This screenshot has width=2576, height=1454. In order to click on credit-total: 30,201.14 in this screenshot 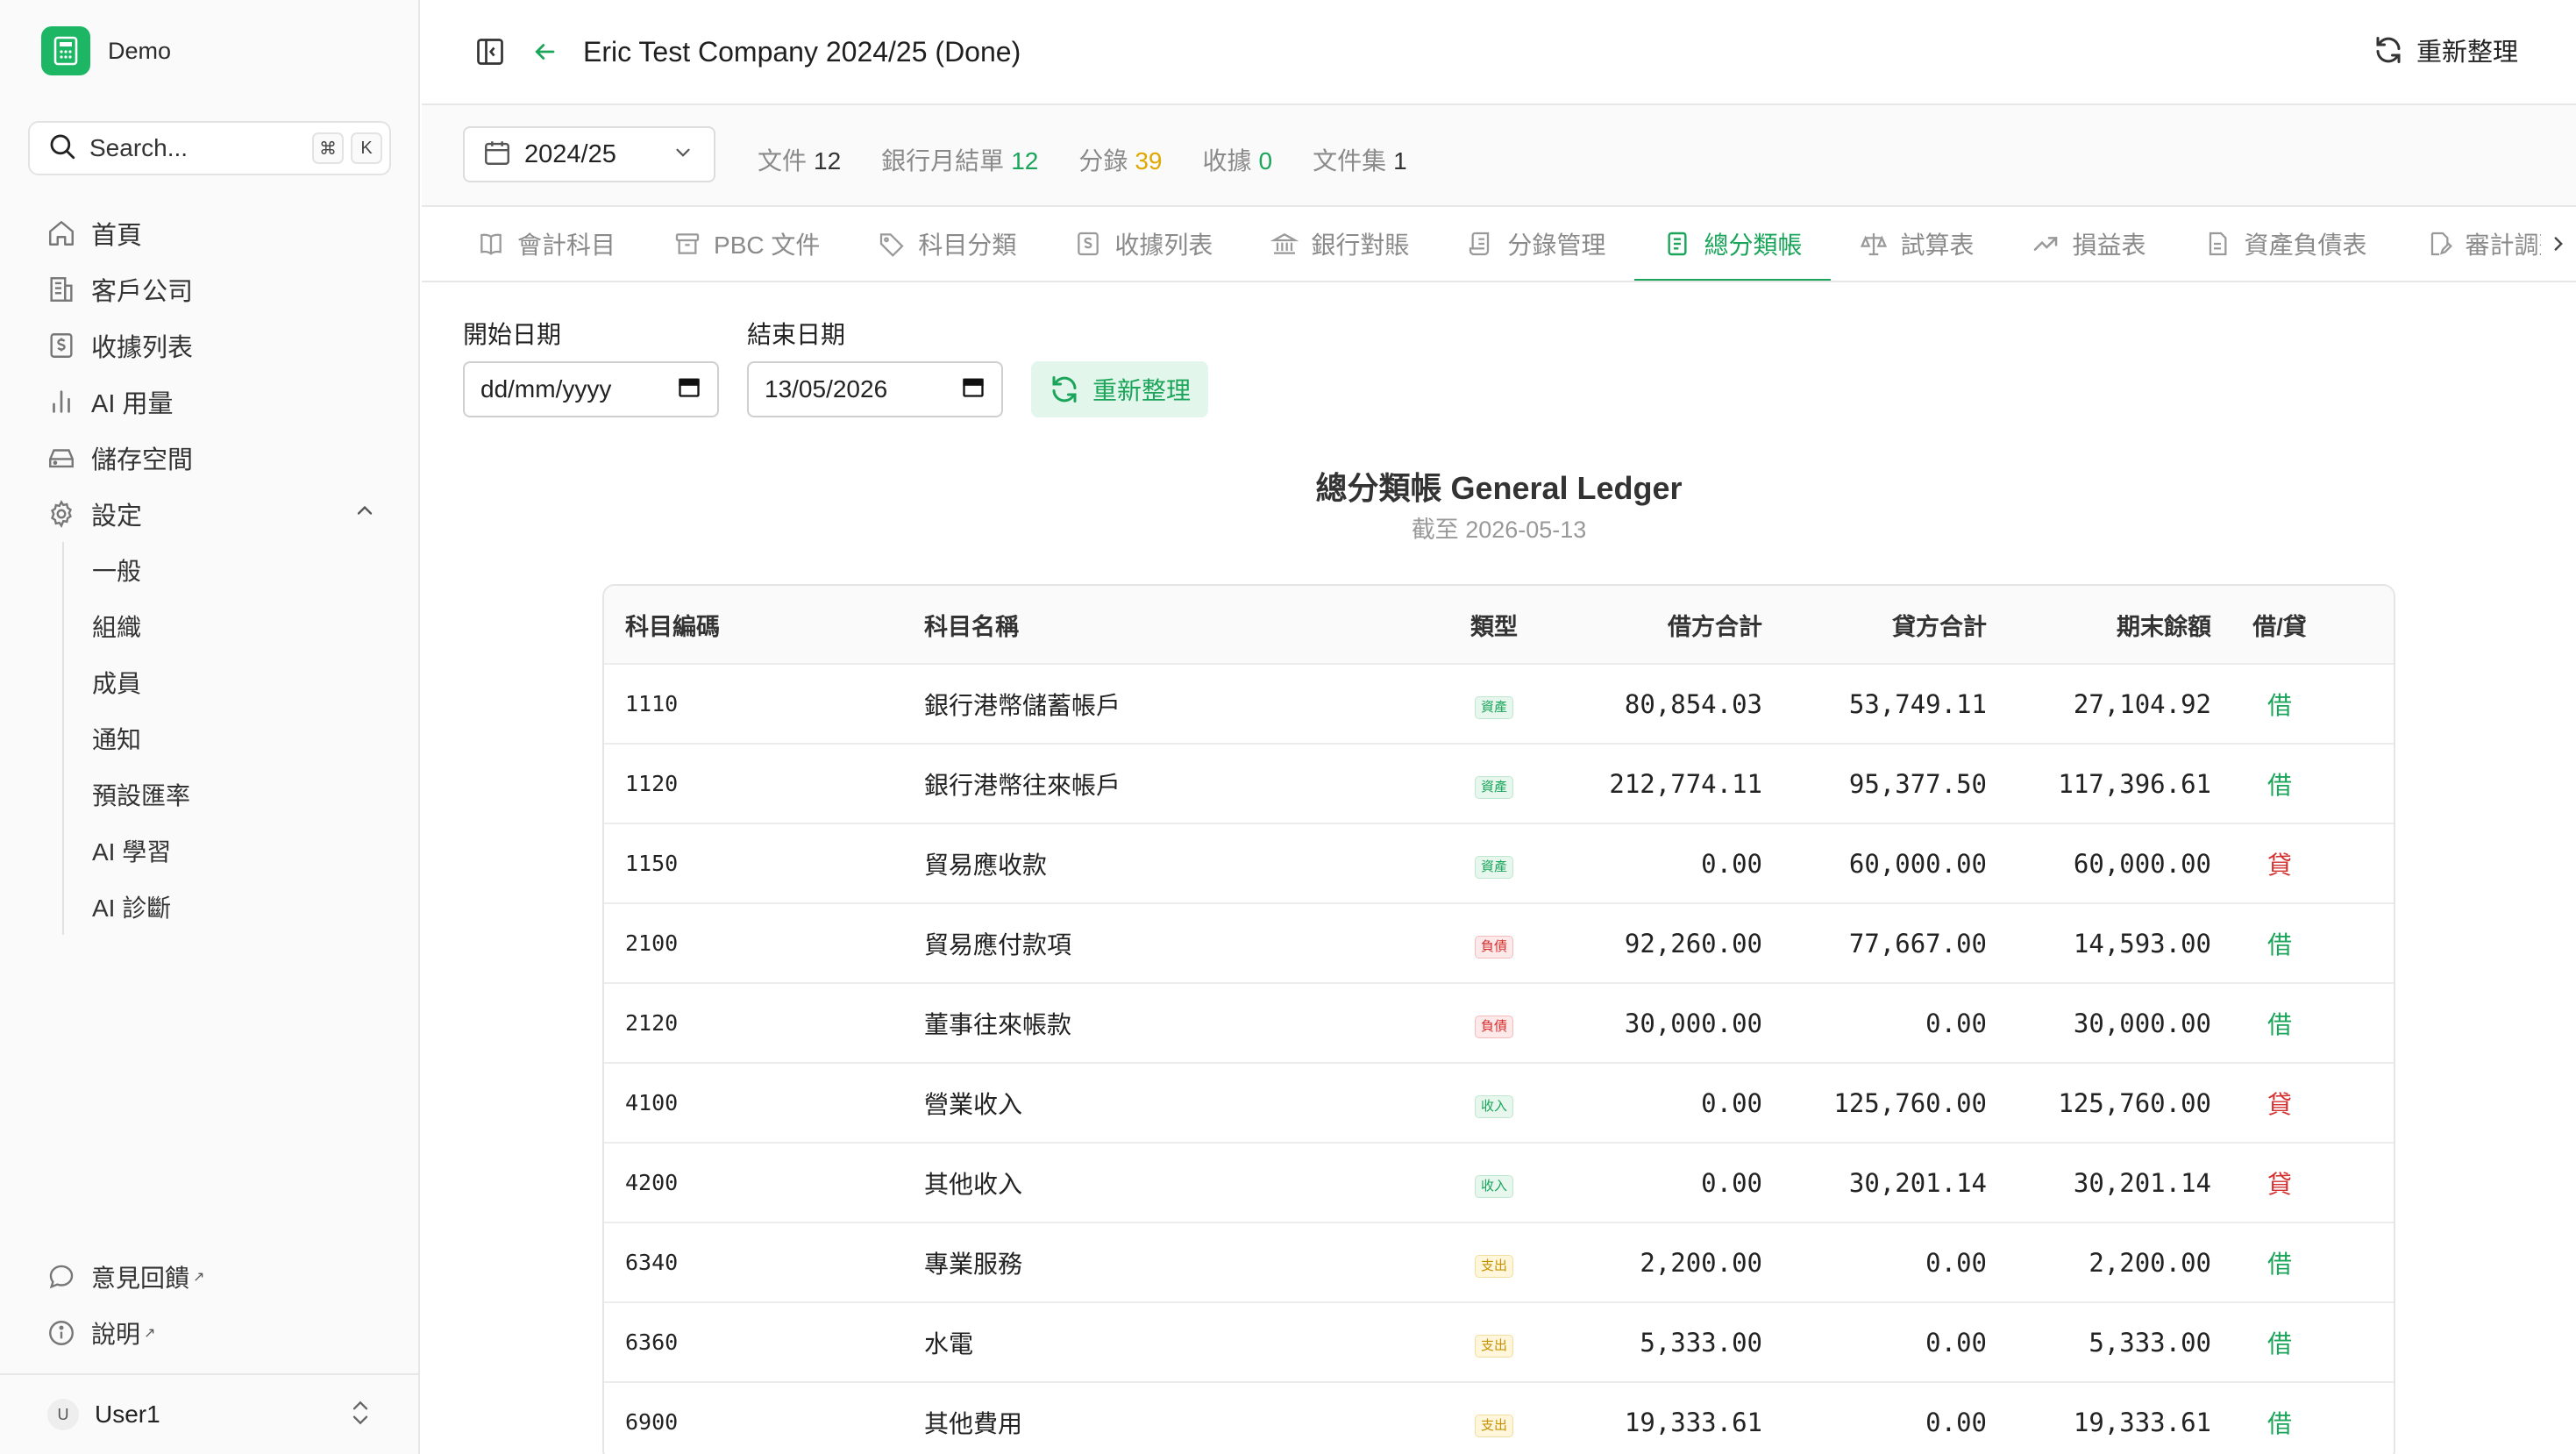, I will do `click(1917, 1183)`.